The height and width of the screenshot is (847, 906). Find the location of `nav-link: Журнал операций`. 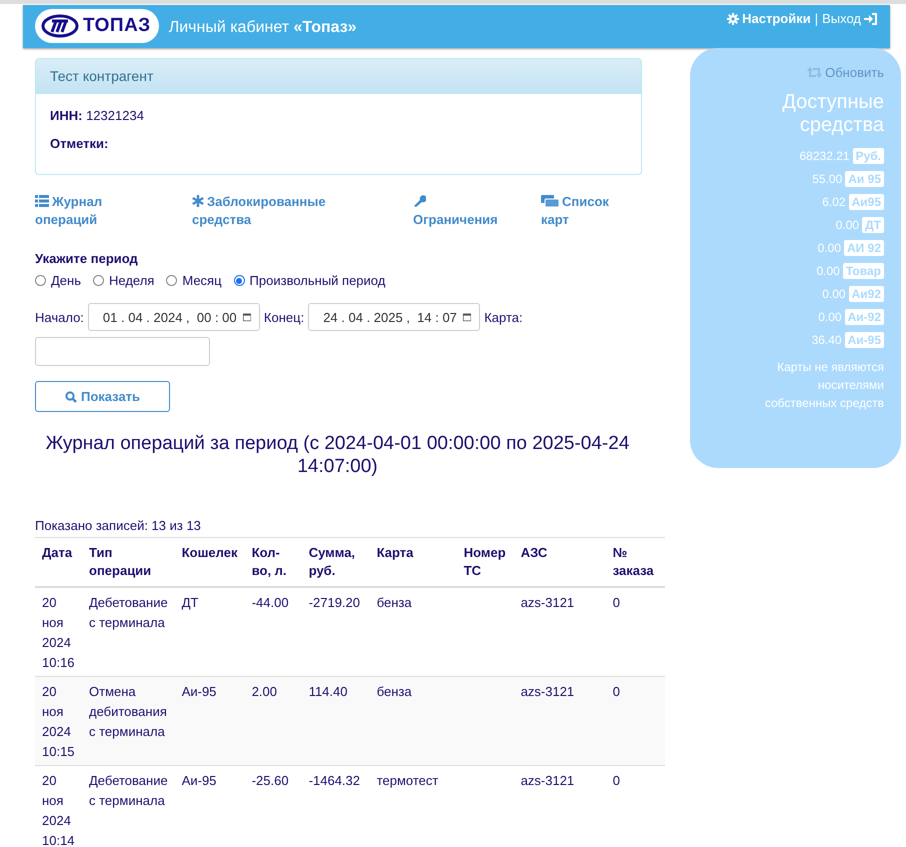

nav-link: Журнал операций is located at coordinates (85, 211).